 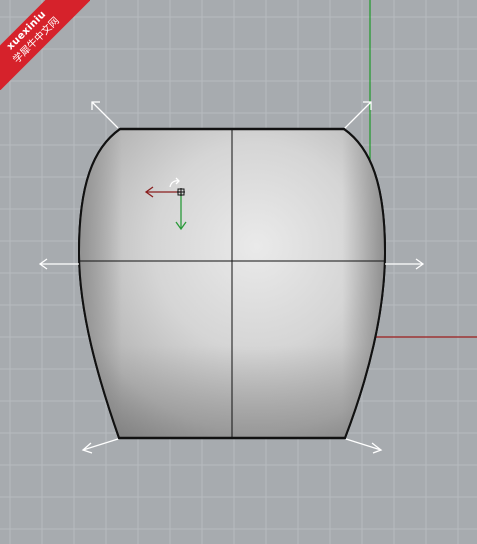 I want to click on gumball-center-point, so click(x=181, y=192).